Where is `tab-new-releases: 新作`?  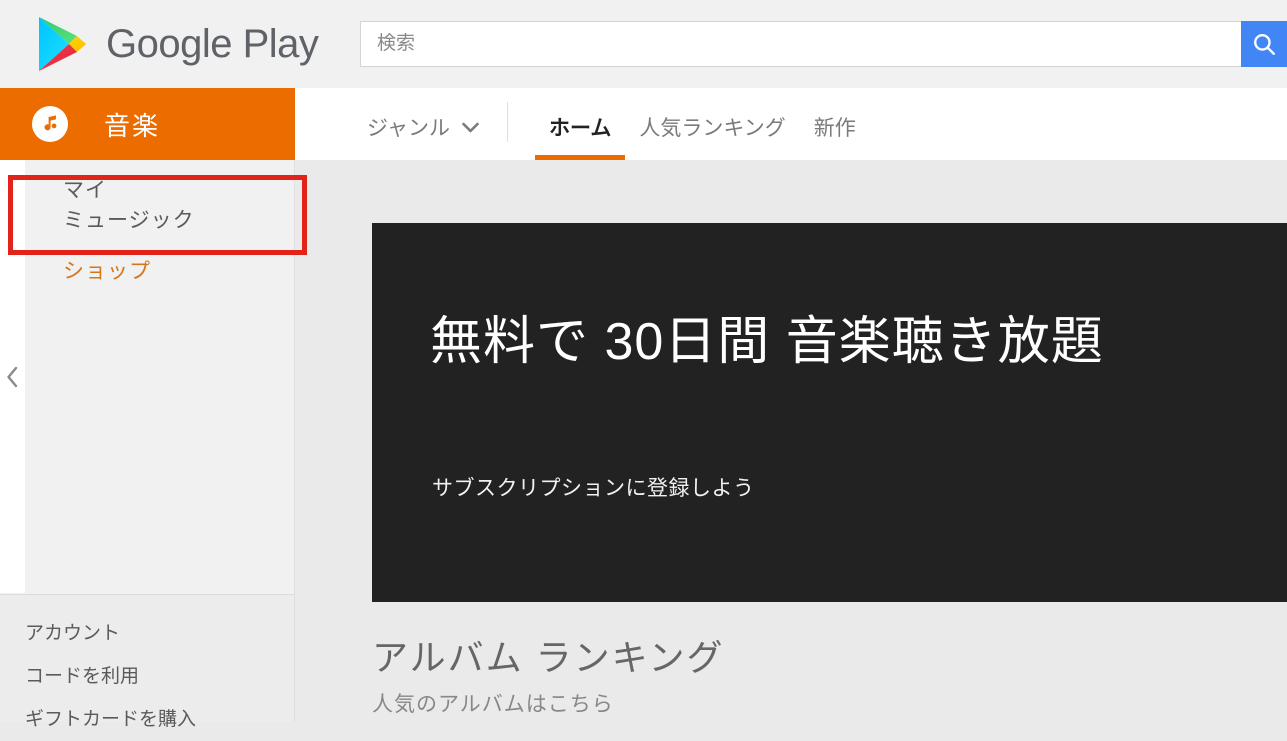 tab-new-releases: 新作 is located at coordinates (835, 124).